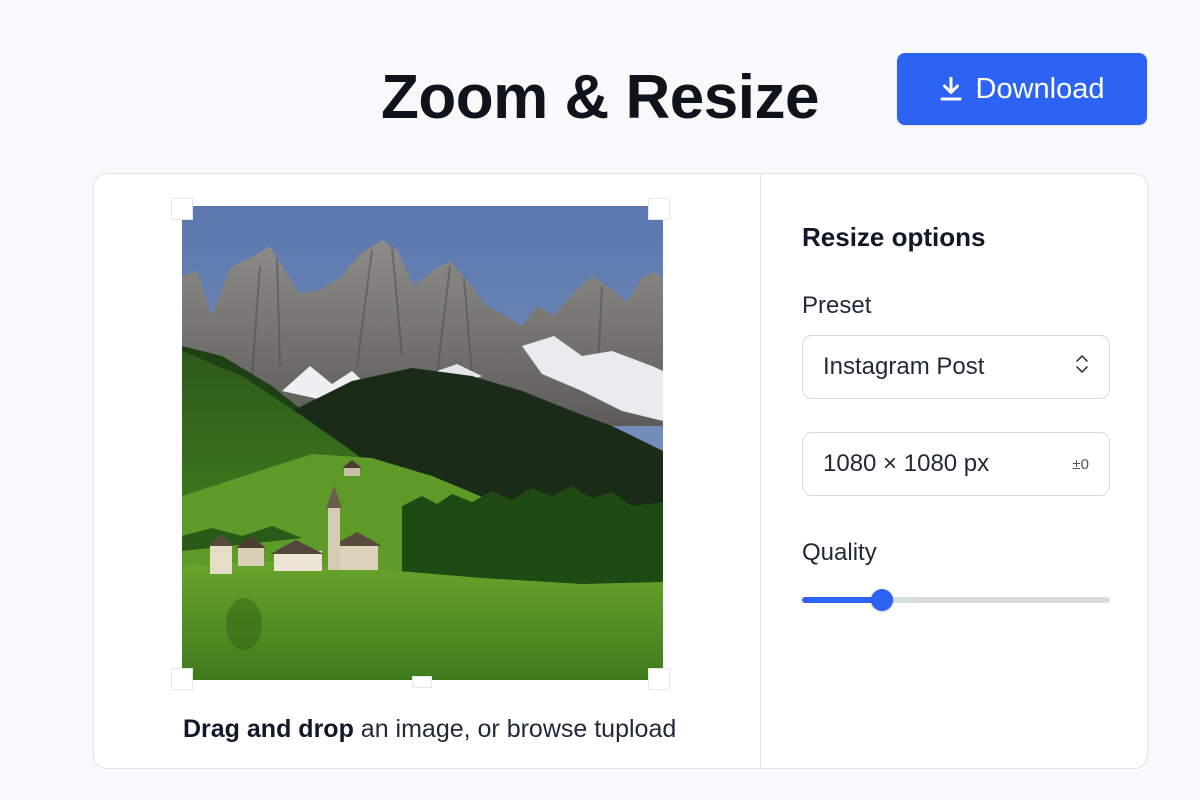  I want to click on upload-prompt-rest: an image, or browse tupload, so click(515, 729).